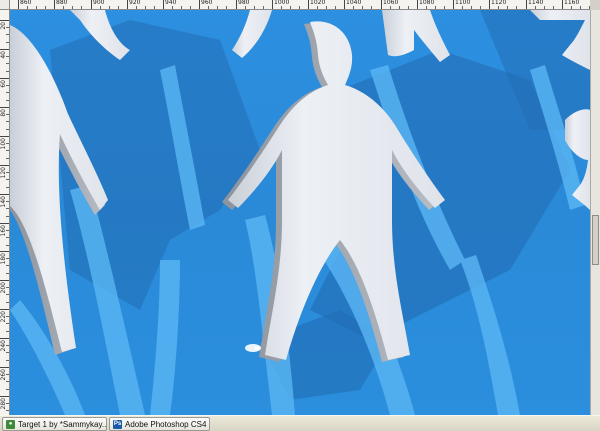  I want to click on frog-app-icon: ●, so click(10, 424).